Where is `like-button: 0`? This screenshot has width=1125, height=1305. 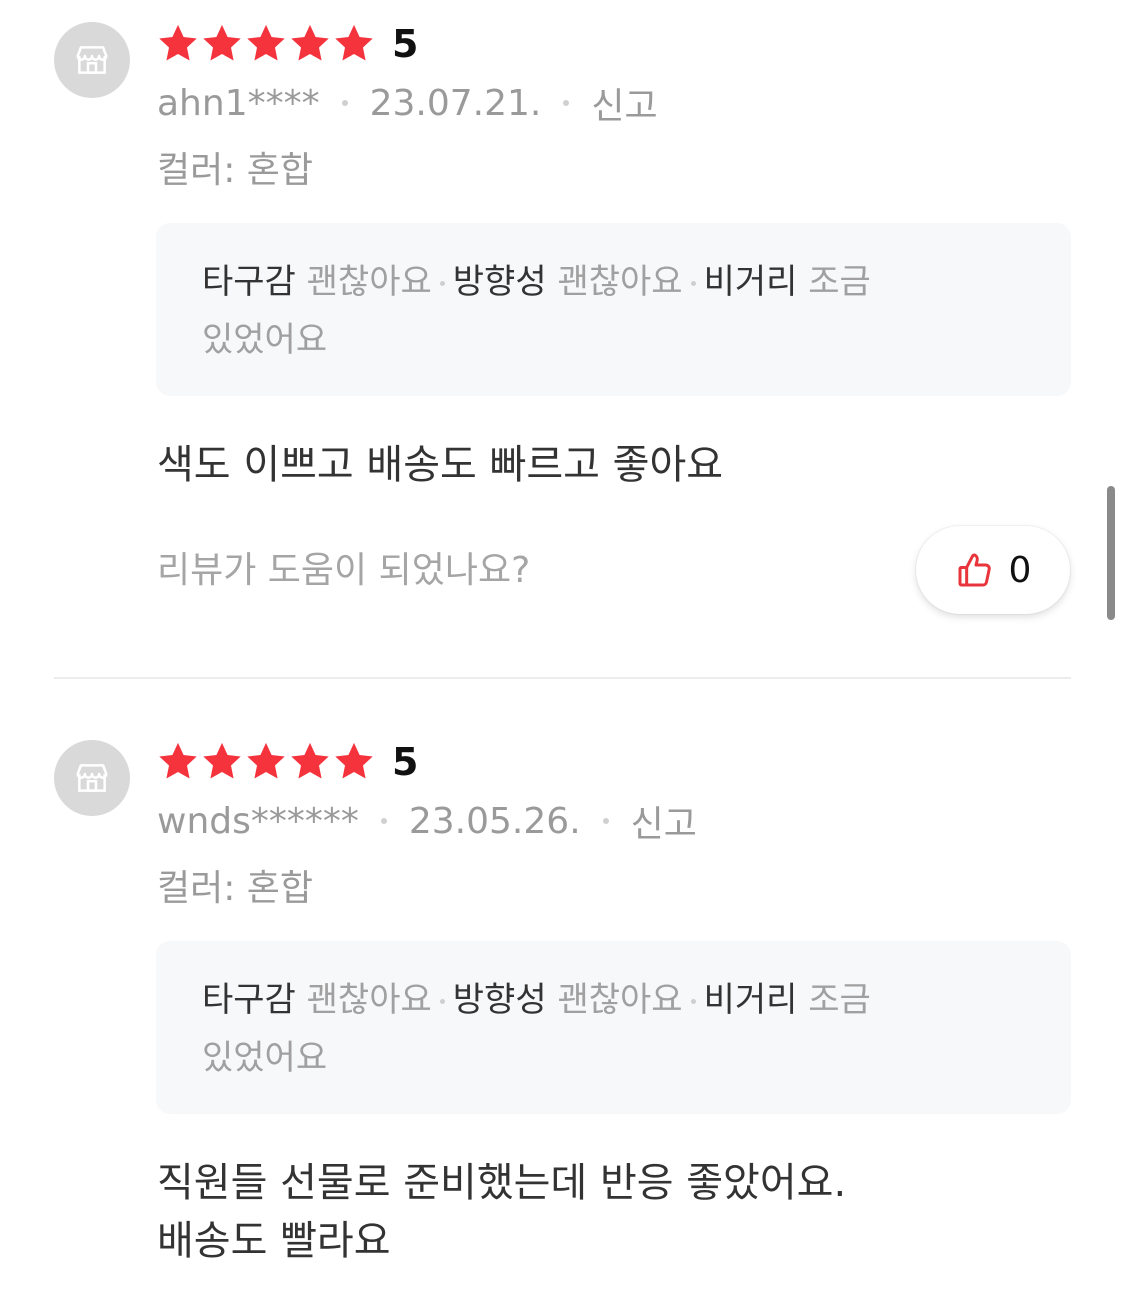
like-button: 0 is located at coordinates (993, 570).